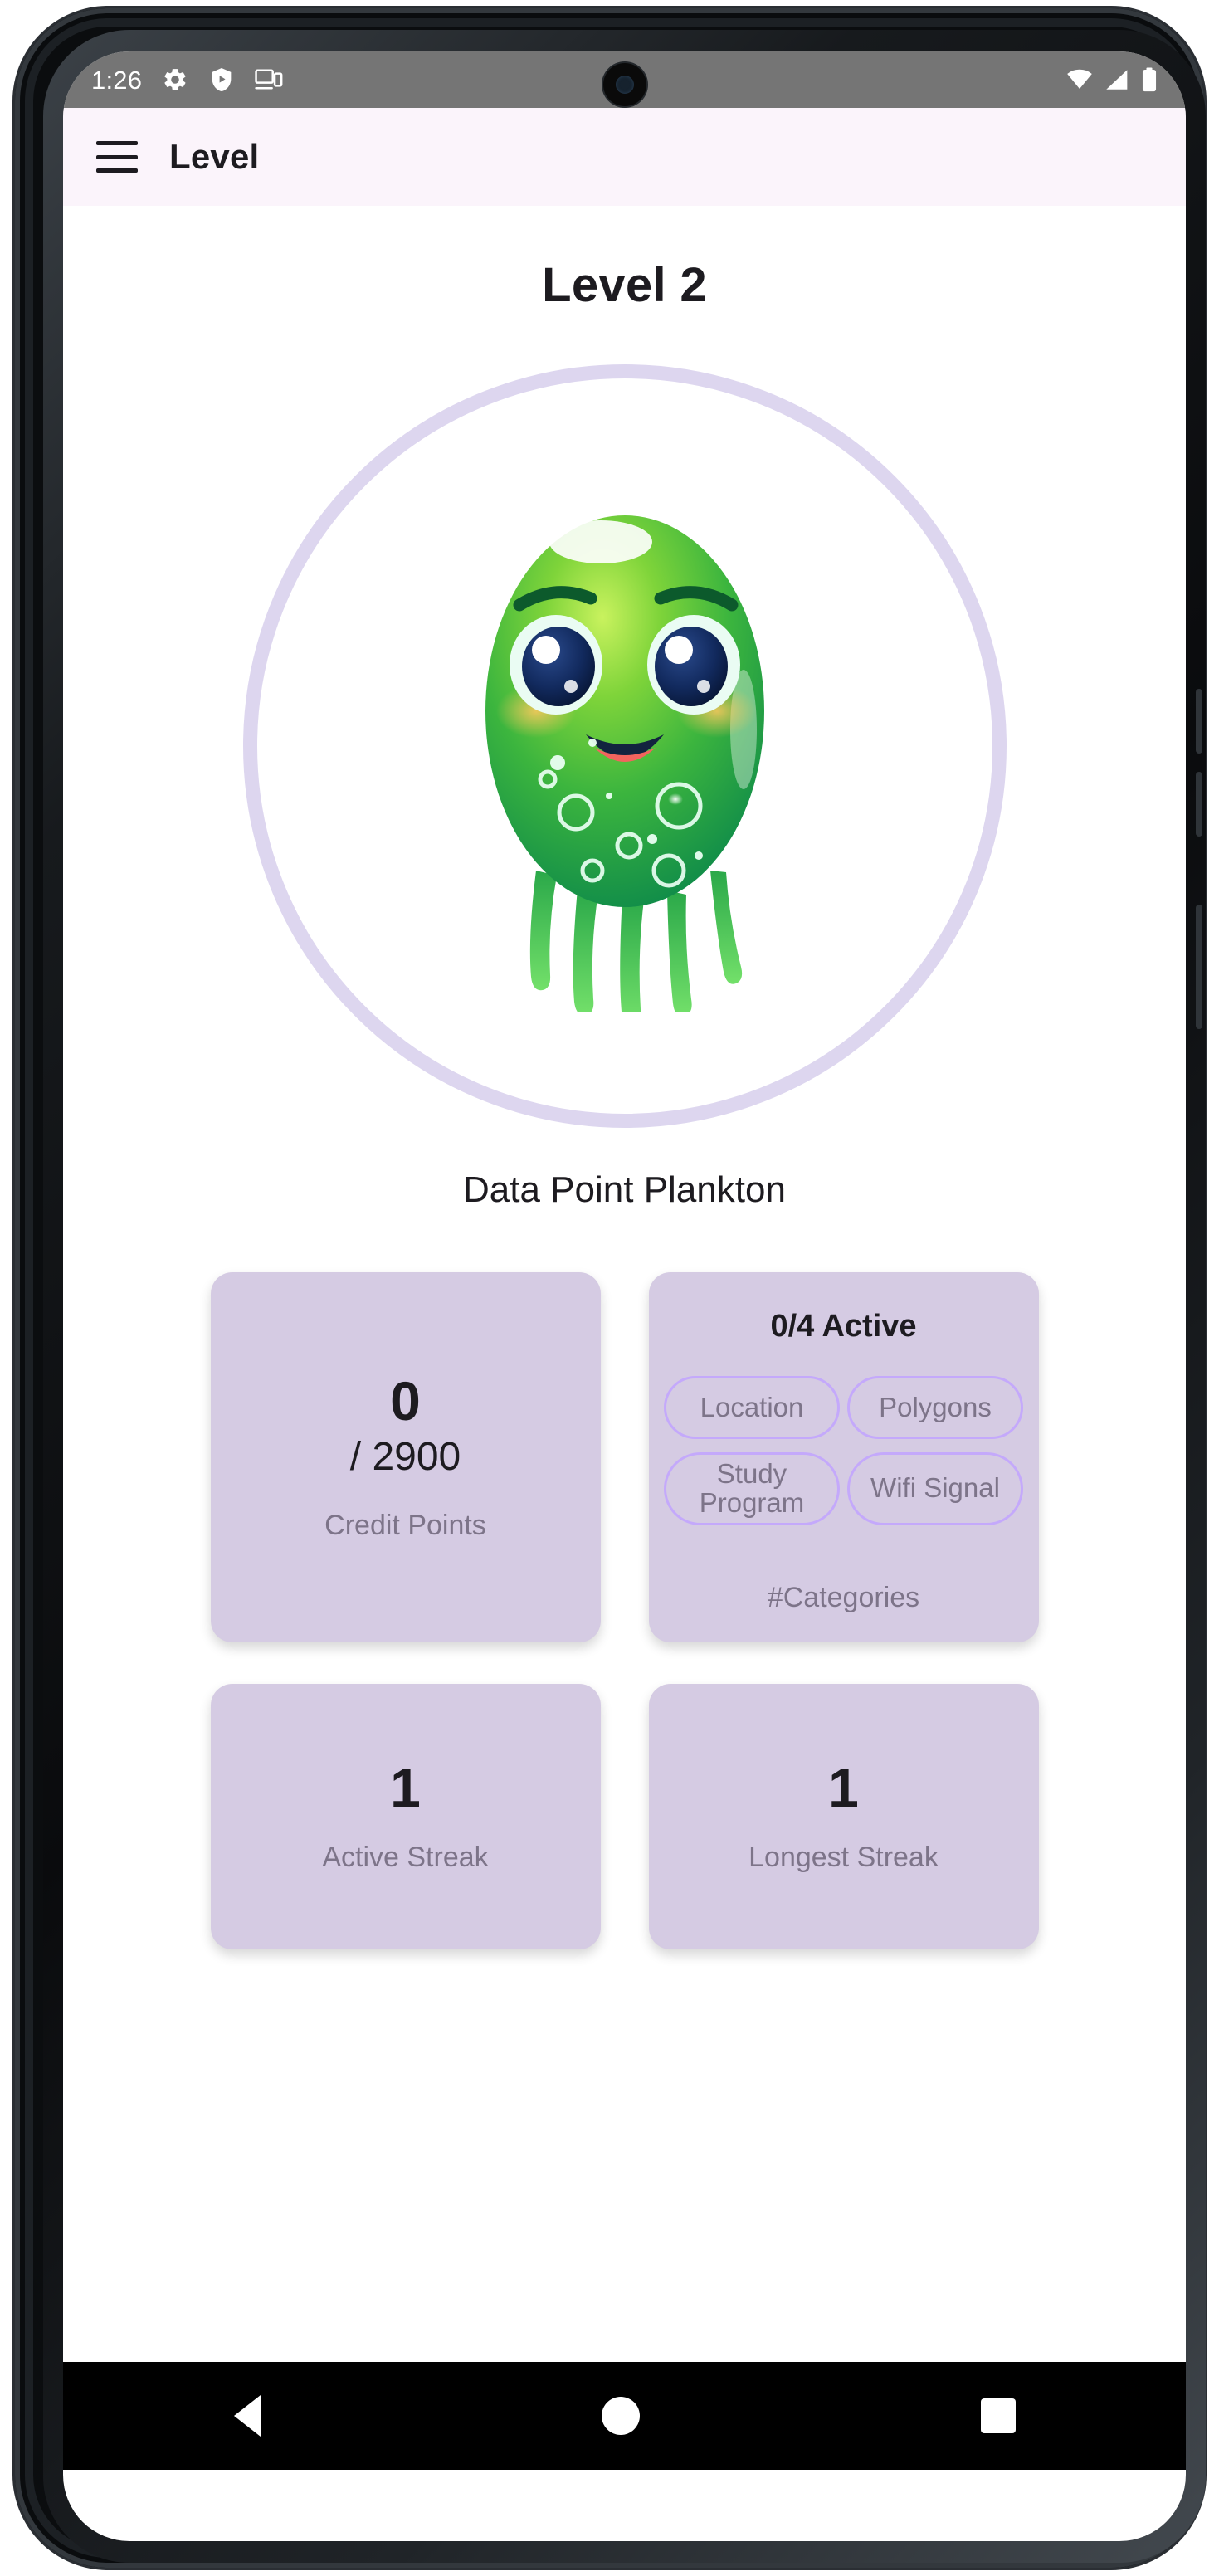  What do you see at coordinates (1199, 967) in the screenshot?
I see `power-button` at bounding box center [1199, 967].